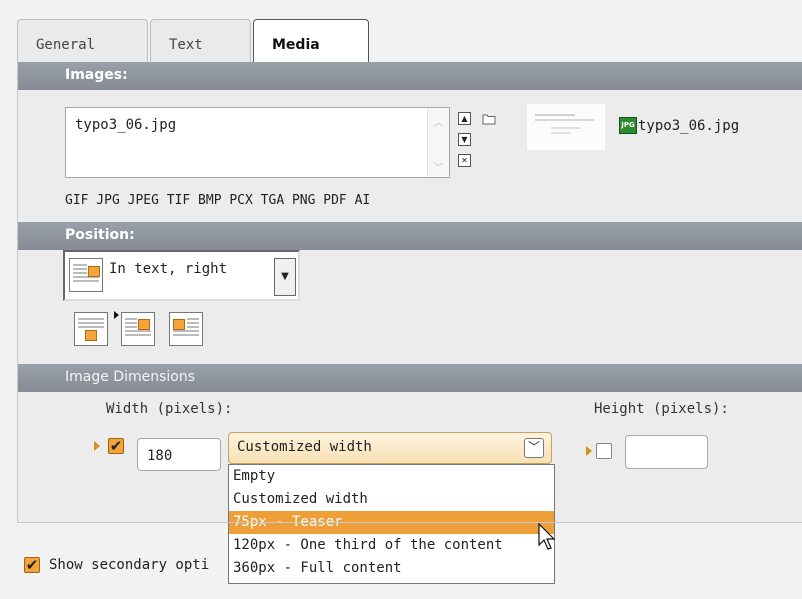 This screenshot has width=802, height=599. I want to click on tab-media-label: Media, so click(296, 45).